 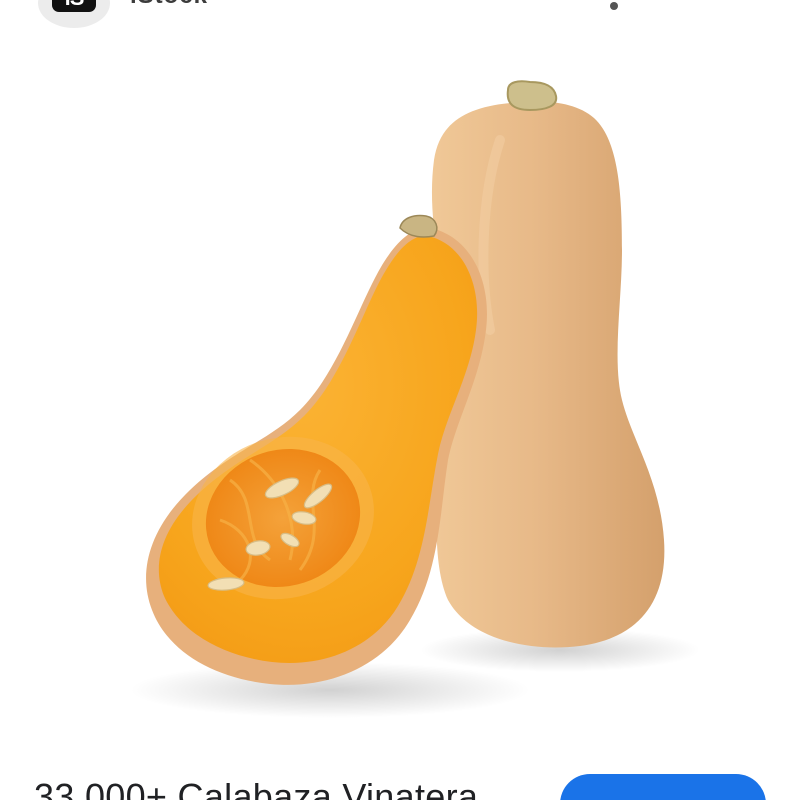 What do you see at coordinates (256, 788) in the screenshot?
I see `result-title: 33.000+ Calabaza Vinatera` at bounding box center [256, 788].